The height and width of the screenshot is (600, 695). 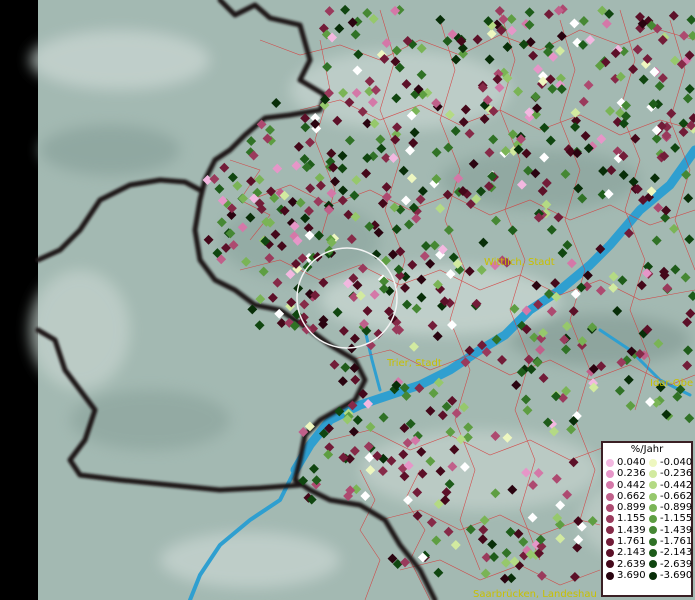 I want to click on legend-entry: 2.639, so click(x=624, y=564).